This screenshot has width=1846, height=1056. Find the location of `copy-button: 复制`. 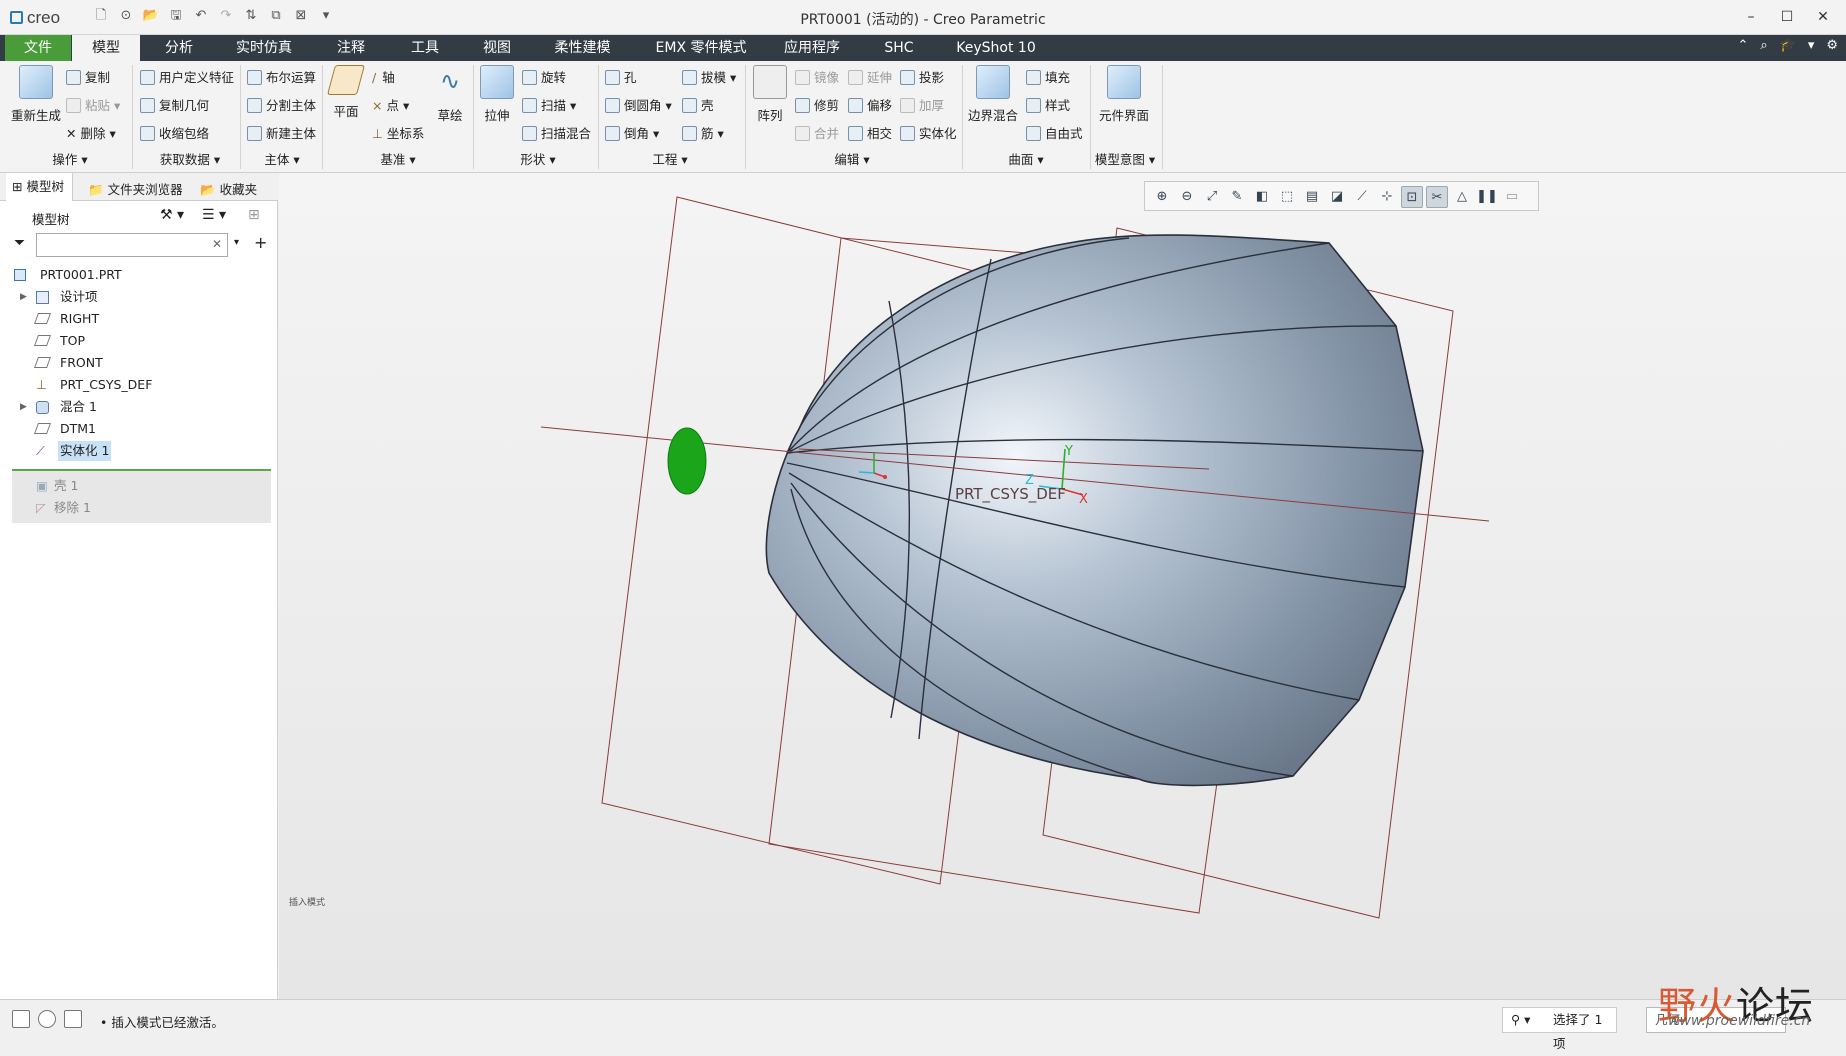

copy-button: 复制 is located at coordinates (88, 76).